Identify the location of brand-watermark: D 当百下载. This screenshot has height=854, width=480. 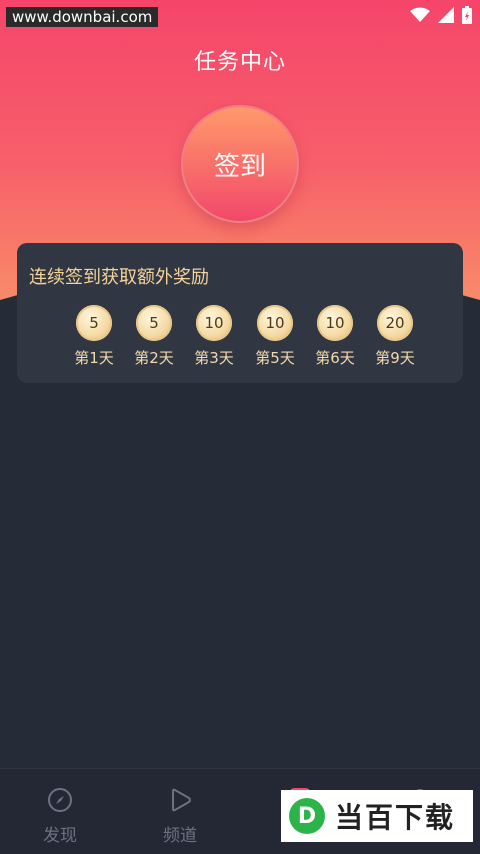
(377, 816).